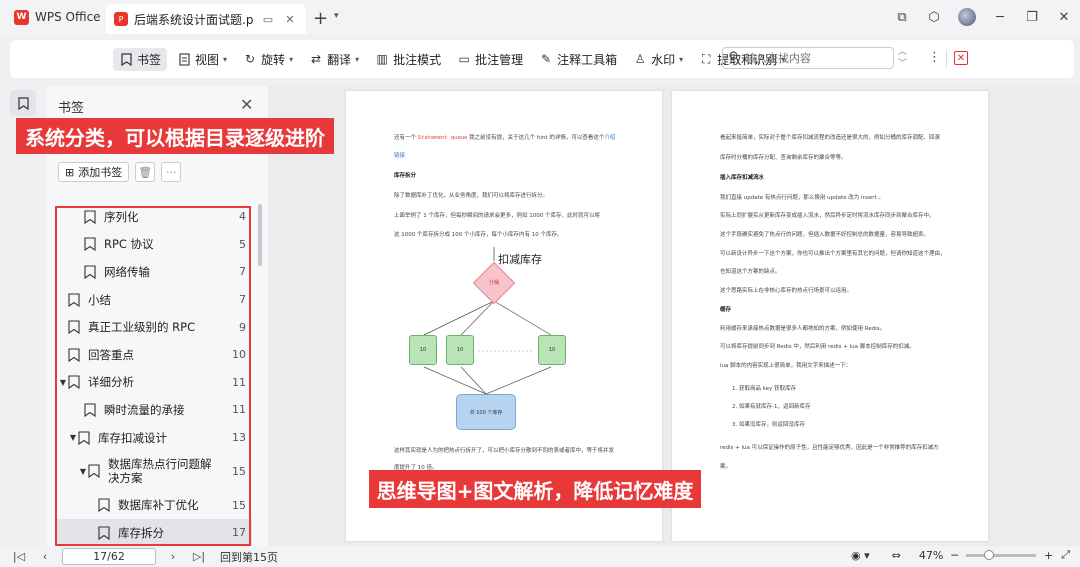  Describe the element at coordinates (45, 556) in the screenshot. I see `prev-page-icon: ‹` at that location.